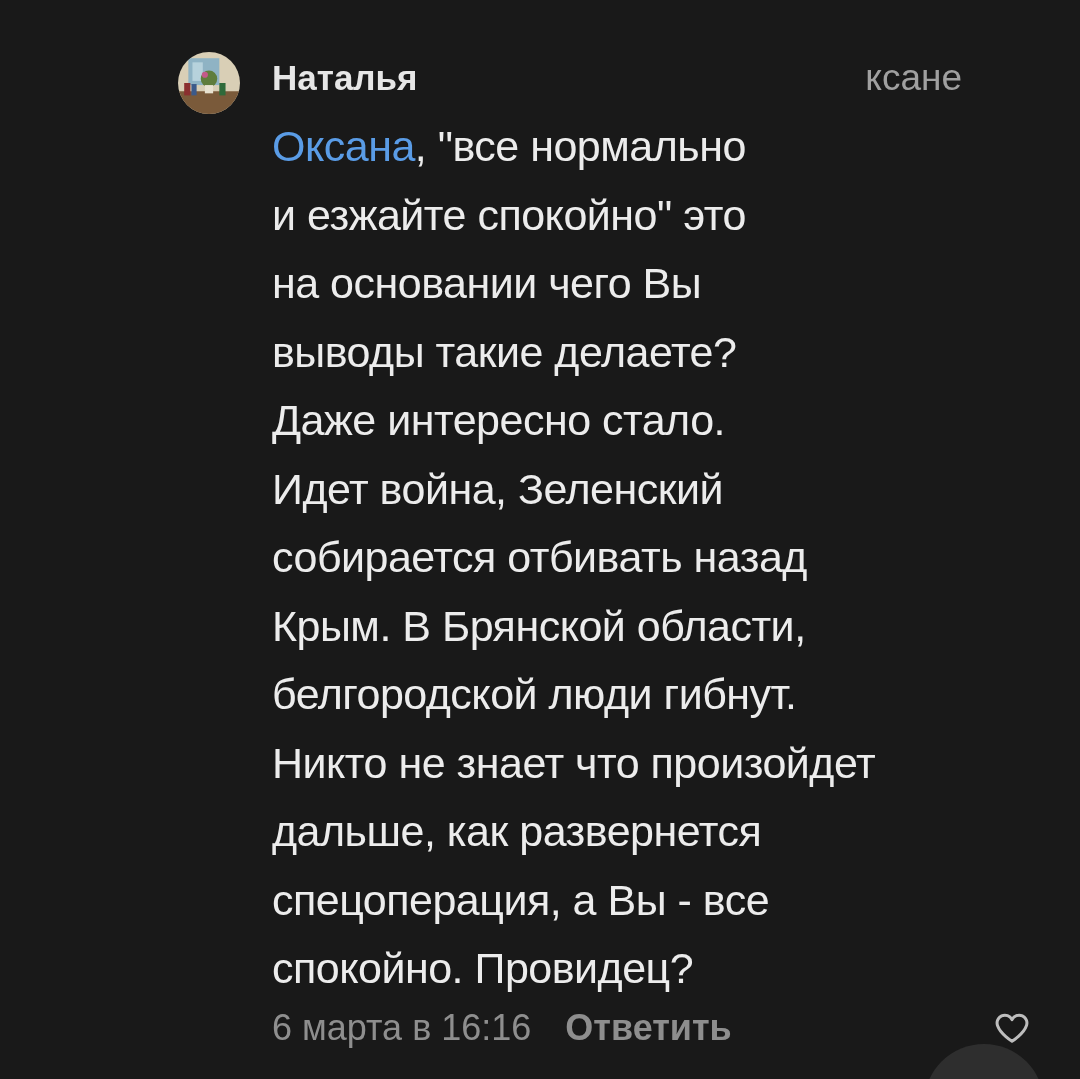  I want to click on comment-time: 6 марта в 16:16, so click(402, 1027).